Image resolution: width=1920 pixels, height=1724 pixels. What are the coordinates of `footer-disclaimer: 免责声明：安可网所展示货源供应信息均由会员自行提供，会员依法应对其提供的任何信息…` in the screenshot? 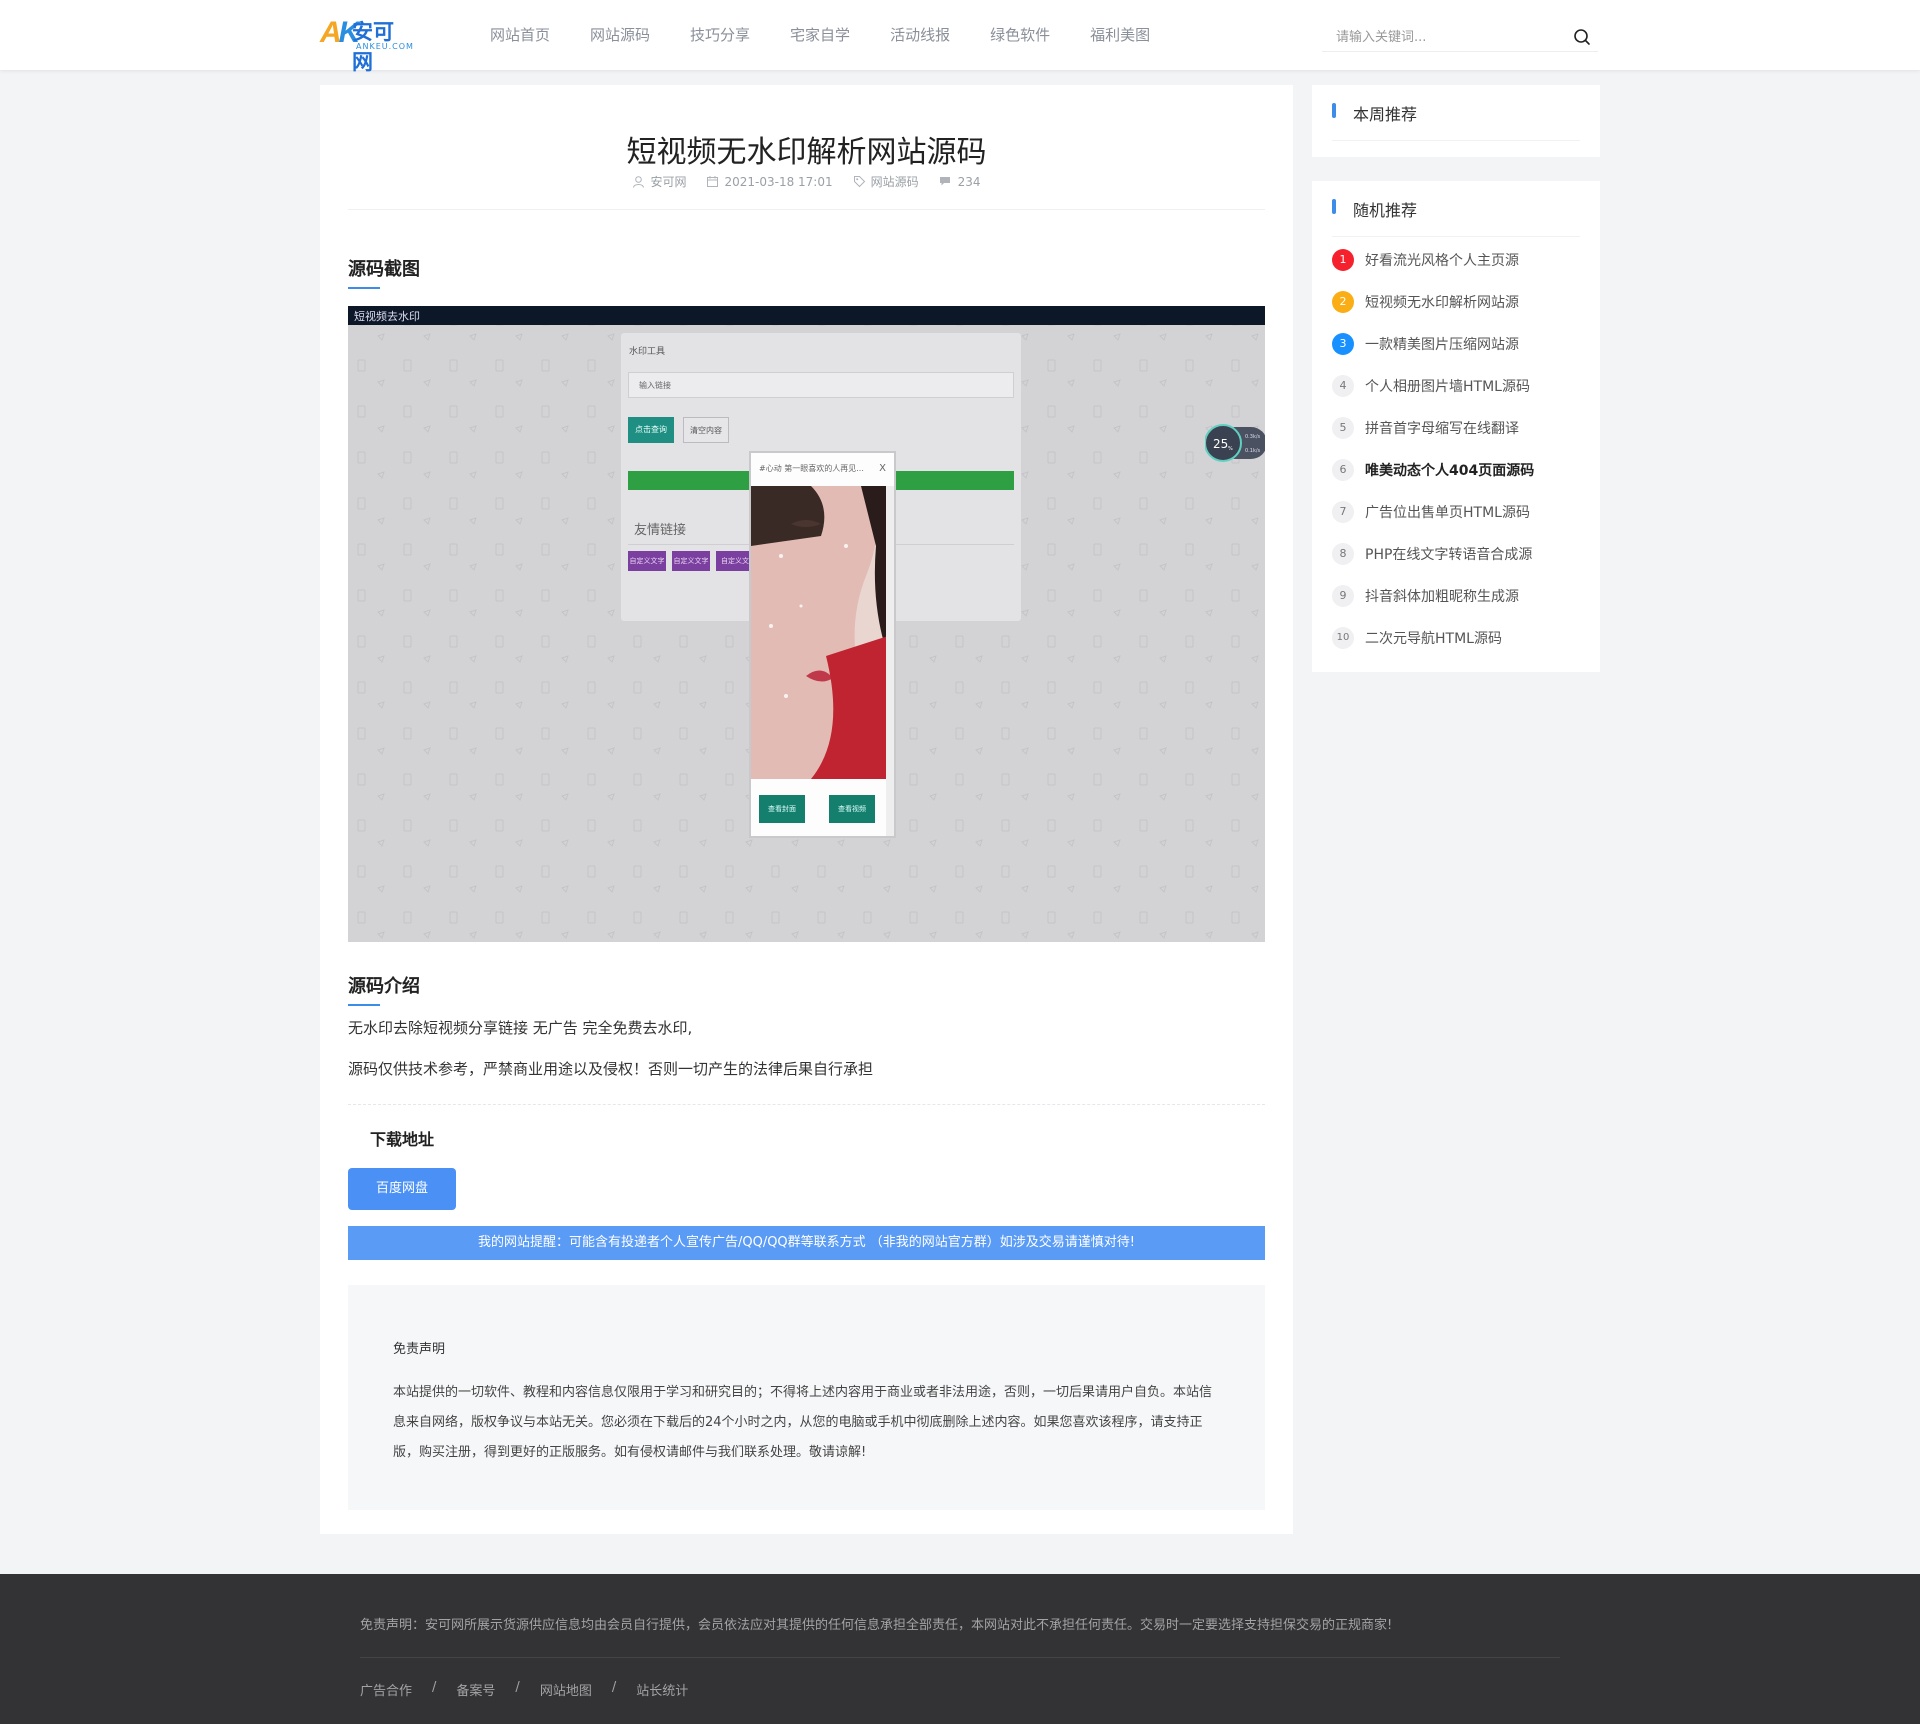 It's located at (876, 1625).